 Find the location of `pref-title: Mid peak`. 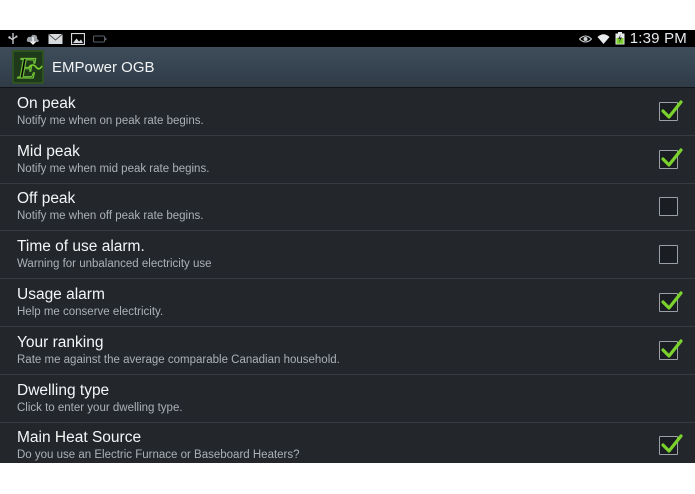

pref-title: Mid peak is located at coordinates (48, 151).